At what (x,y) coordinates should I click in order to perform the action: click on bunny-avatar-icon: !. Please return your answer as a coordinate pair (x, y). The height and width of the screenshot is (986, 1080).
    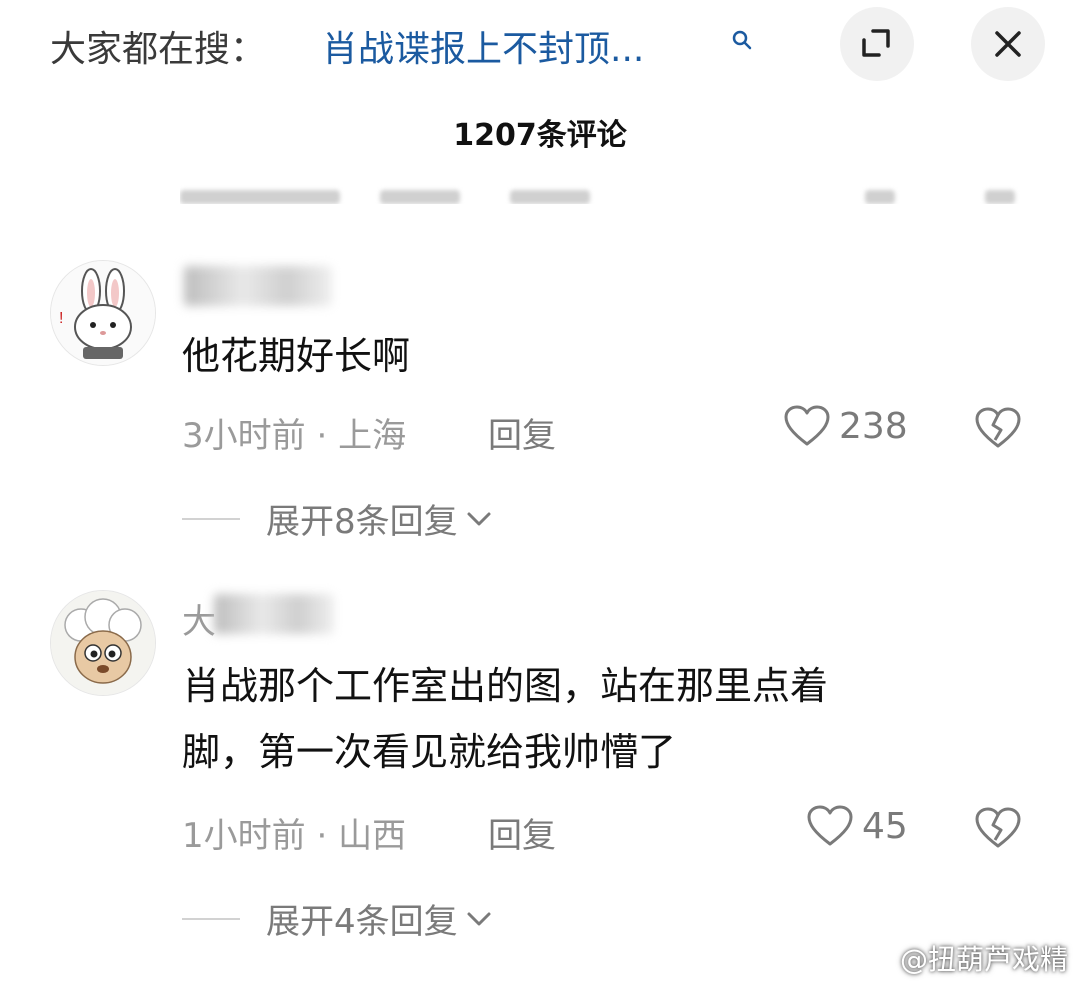
    Looking at the image, I should click on (103, 313).